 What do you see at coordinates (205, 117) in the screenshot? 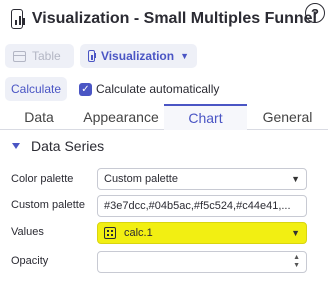
I see `tab-chart: Chart` at bounding box center [205, 117].